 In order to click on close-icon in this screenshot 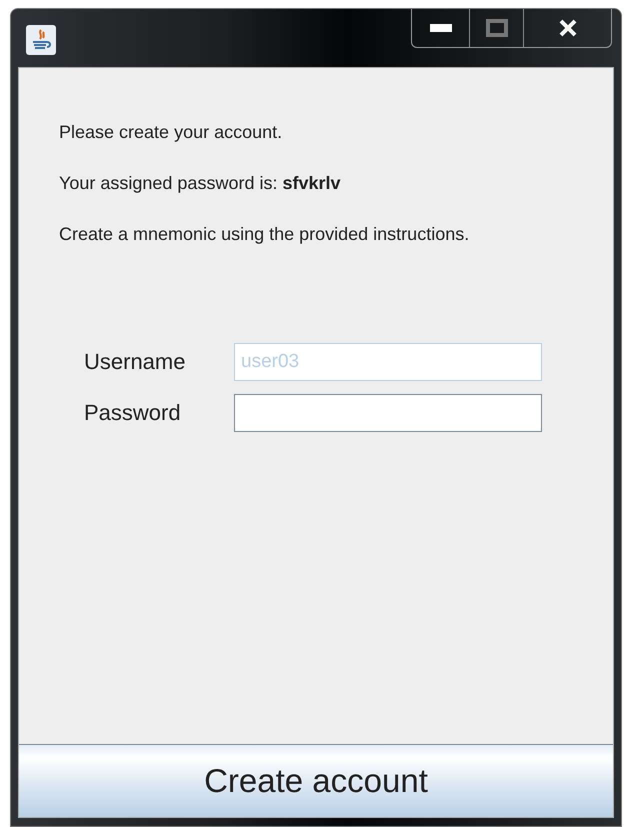, I will do `click(567, 28)`.